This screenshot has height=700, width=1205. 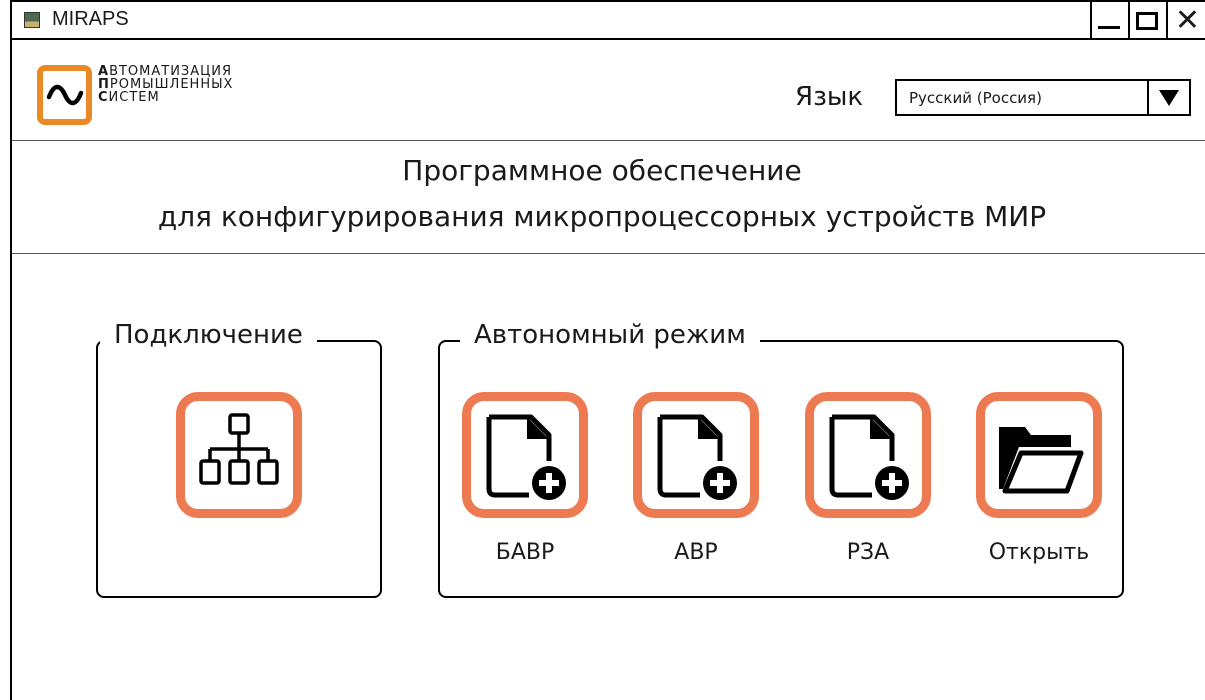 I want to click on close-icon: ✕, so click(x=1187, y=20).